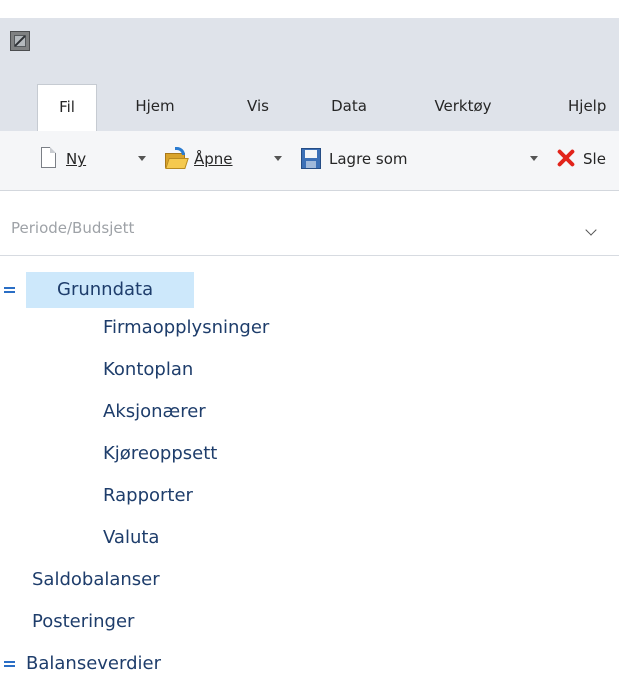 The image size is (619, 684). Describe the element at coordinates (309, 228) in the screenshot. I see `period-budget-select: Periode/Budsjett` at that location.